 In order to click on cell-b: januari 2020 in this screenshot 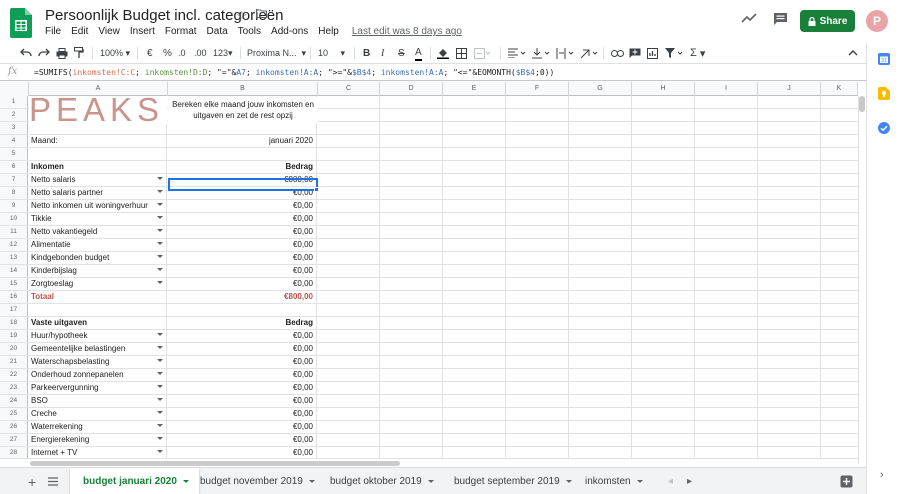, I will do `click(242, 141)`.